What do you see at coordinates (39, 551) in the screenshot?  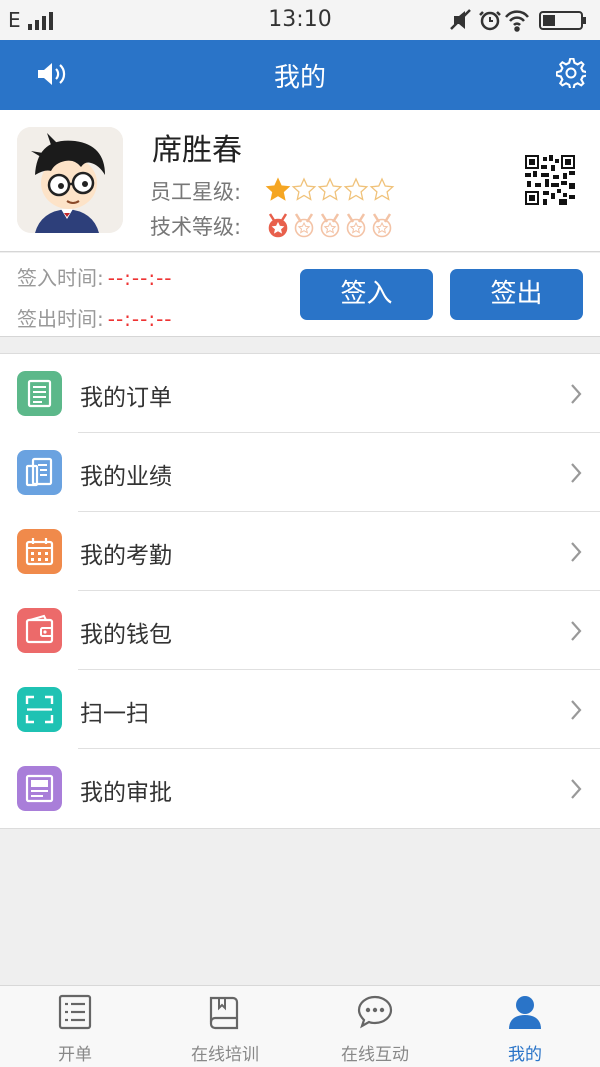 I see `calendar-icon` at bounding box center [39, 551].